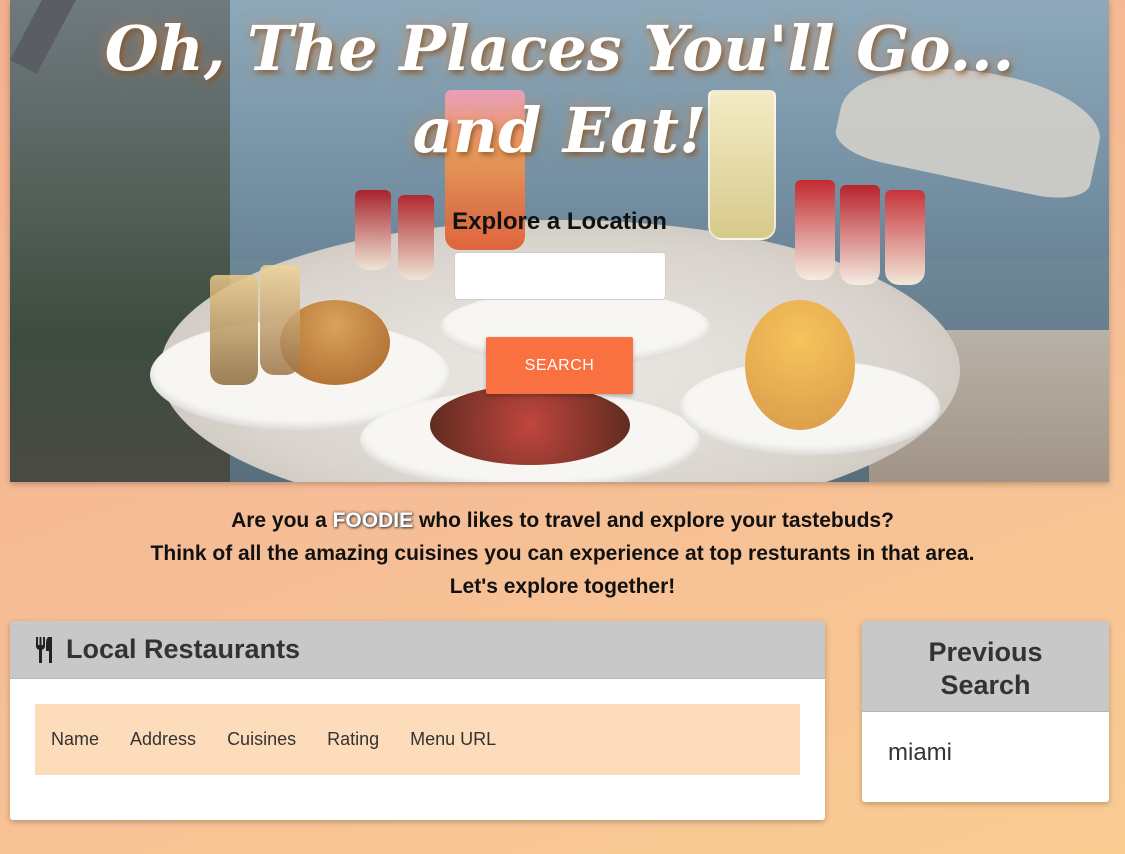 The width and height of the screenshot is (1125, 854). I want to click on tagline-line3: Let's explore together!, so click(562, 586).